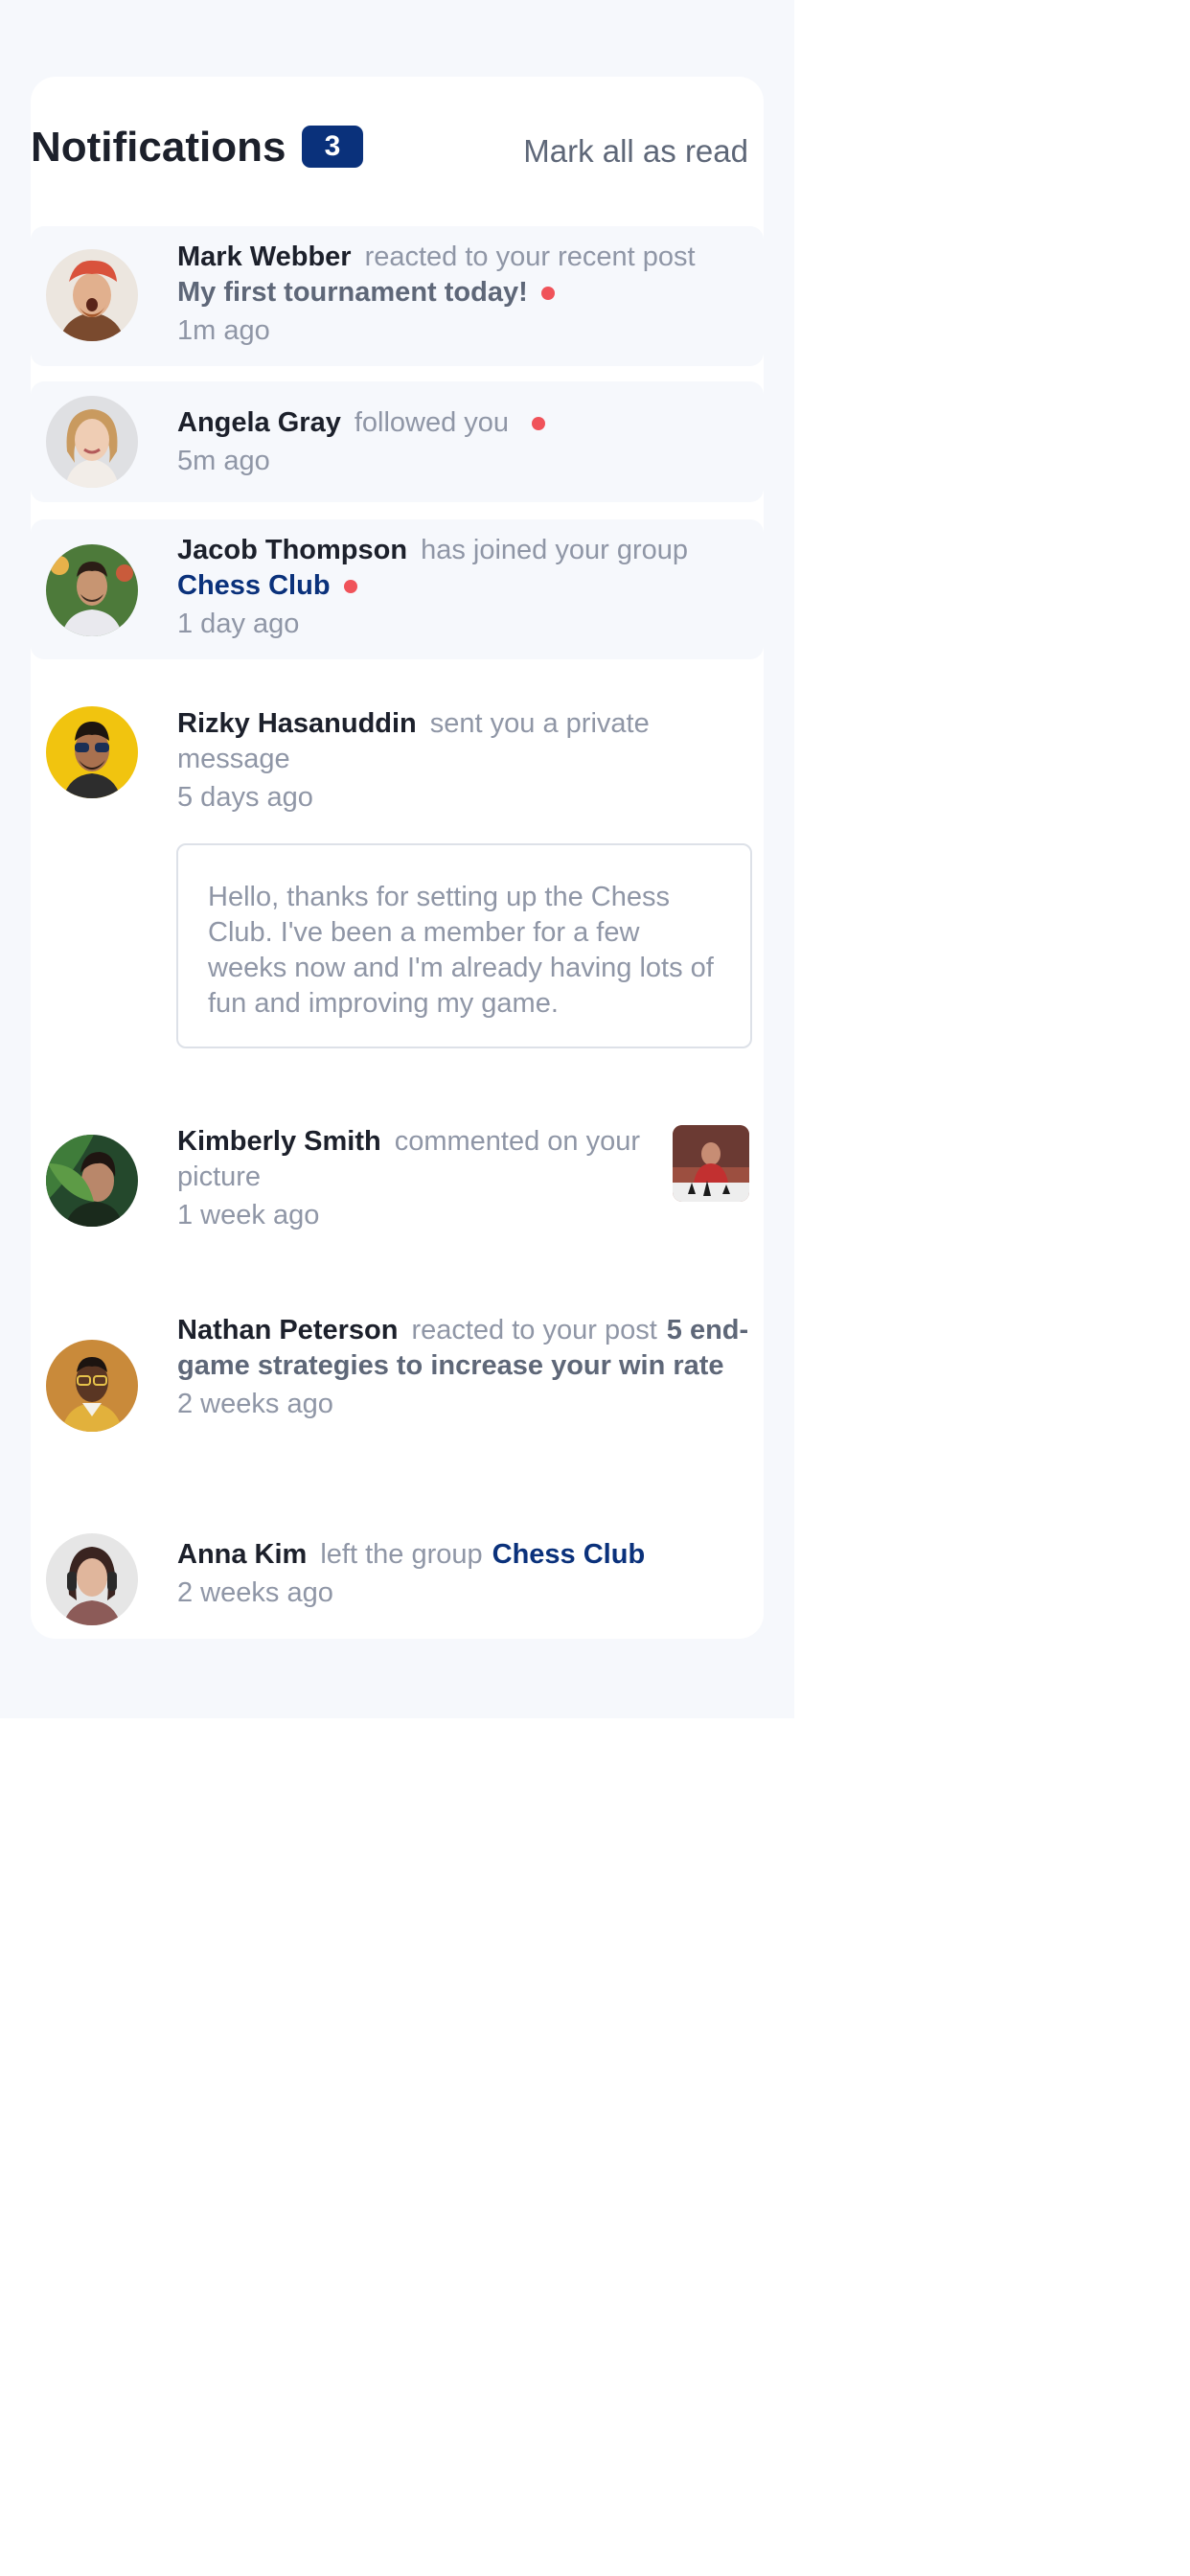 This screenshot has width=1190, height=2576. I want to click on avatar-angela-gray-icon, so click(92, 442).